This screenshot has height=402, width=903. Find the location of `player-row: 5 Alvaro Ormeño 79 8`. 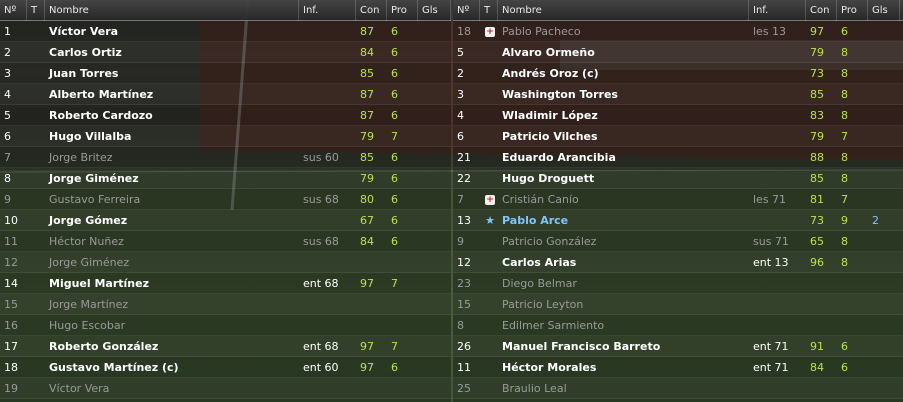

player-row: 5 Alvaro Ormeño 79 8 is located at coordinates (678, 52).